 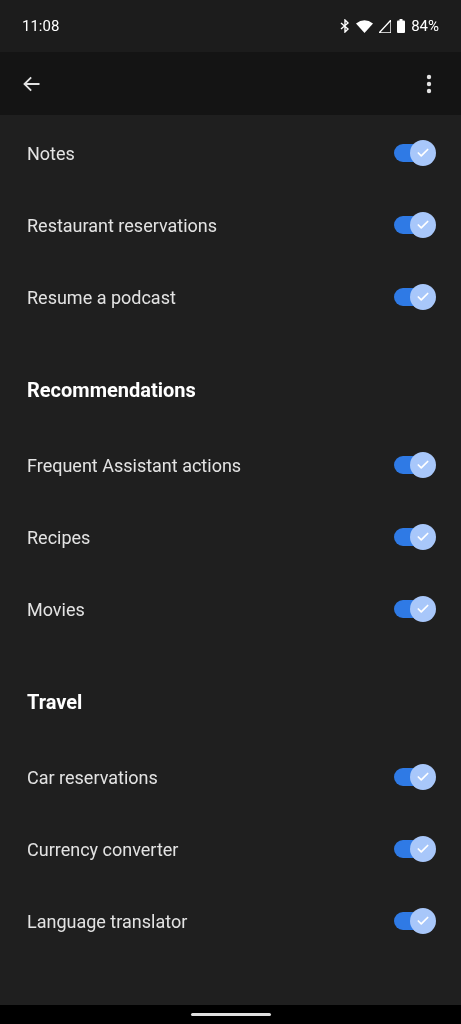 I want to click on setting-label: Restaurant reservations, so click(x=122, y=225).